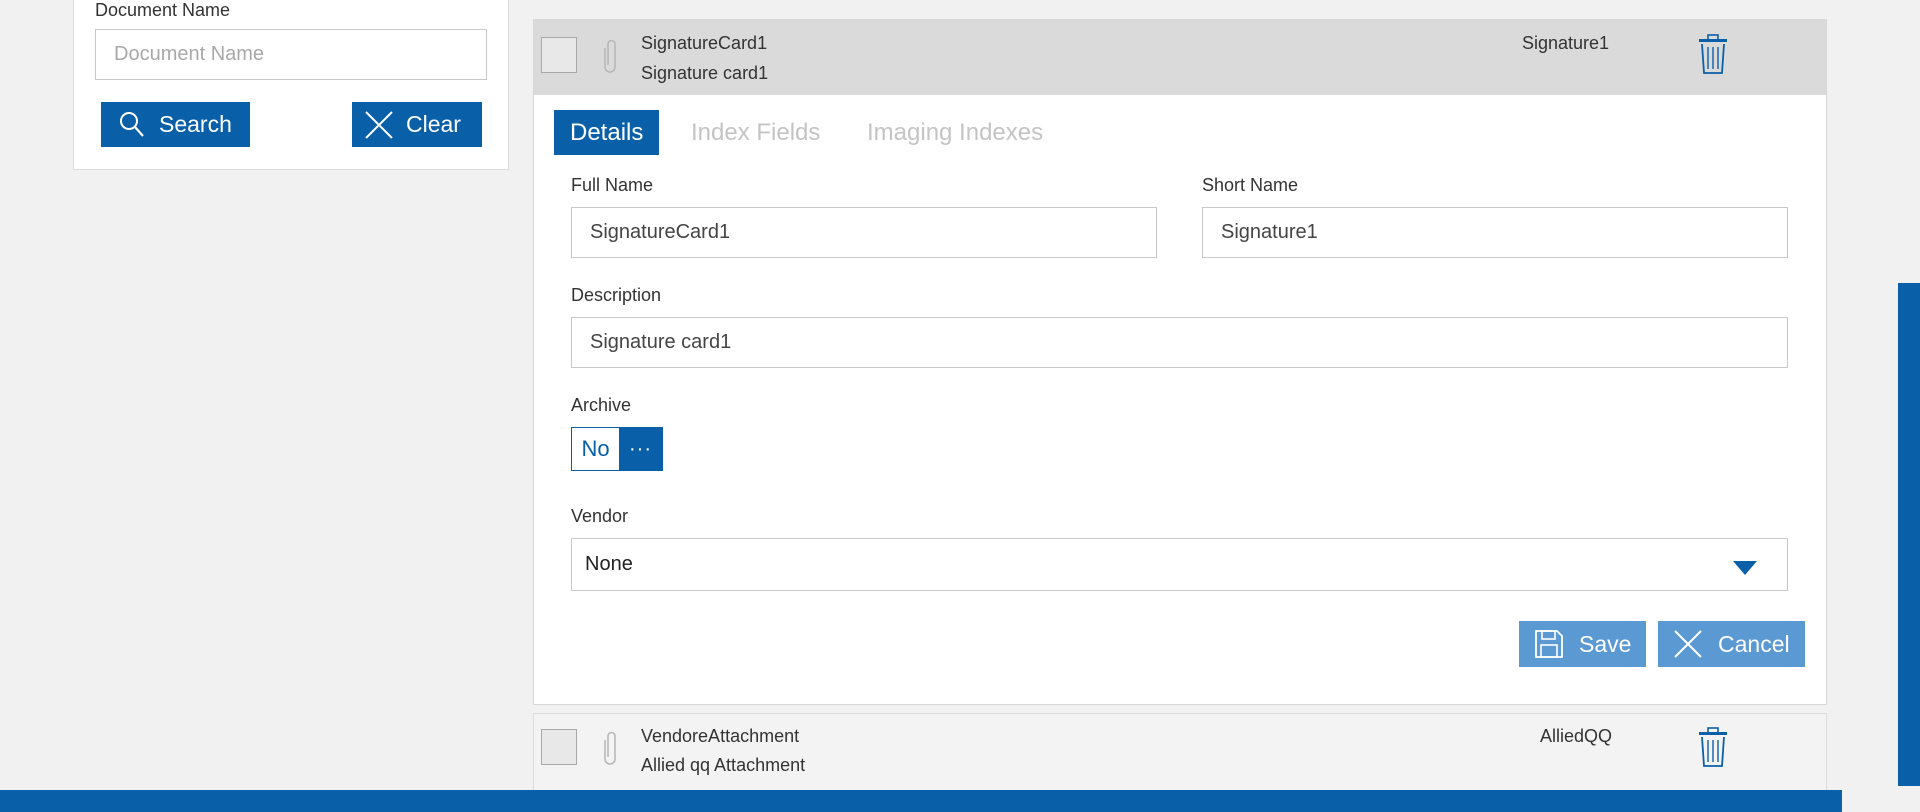  I want to click on document-name: VendoreAttachment, so click(720, 736).